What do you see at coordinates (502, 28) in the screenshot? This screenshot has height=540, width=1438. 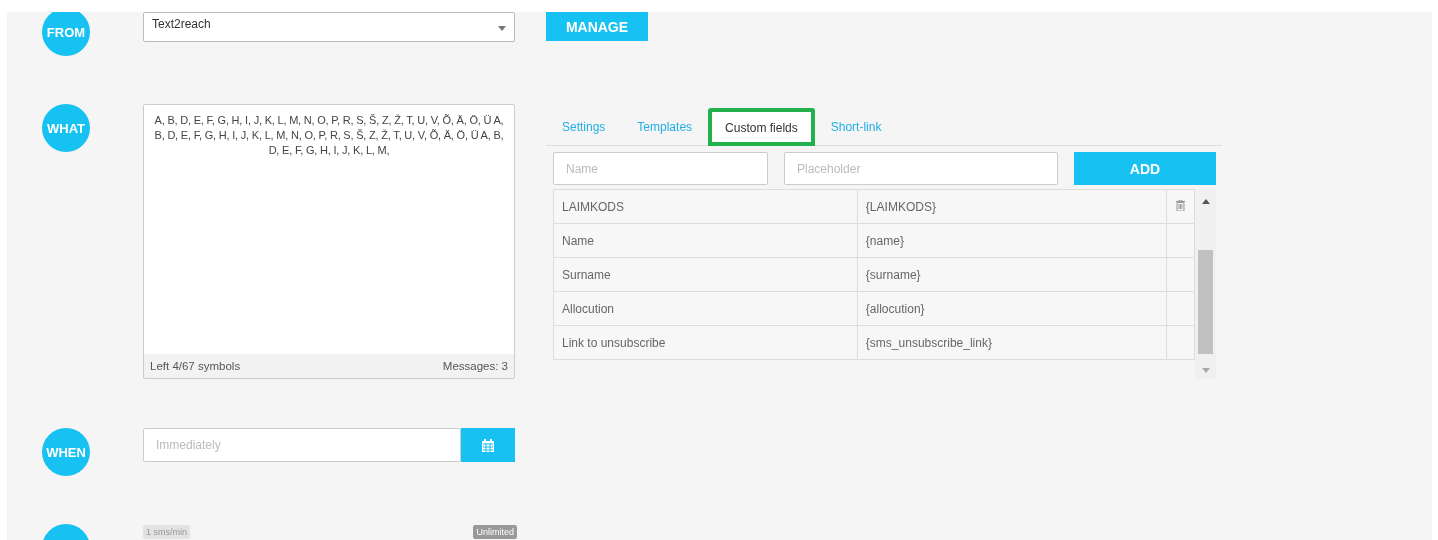 I see `caret-icon` at bounding box center [502, 28].